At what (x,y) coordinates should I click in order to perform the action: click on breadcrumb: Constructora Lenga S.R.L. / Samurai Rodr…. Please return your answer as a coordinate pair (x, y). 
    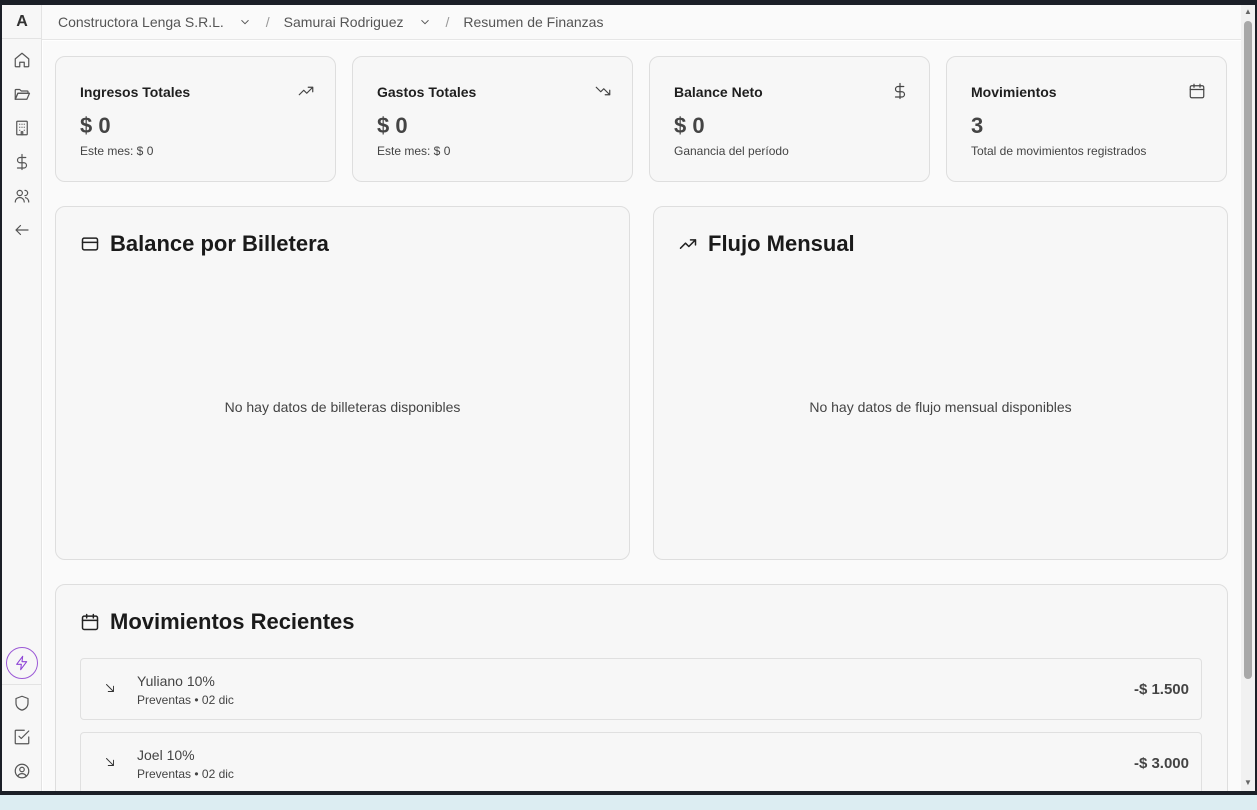
    Looking at the image, I should click on (641, 22).